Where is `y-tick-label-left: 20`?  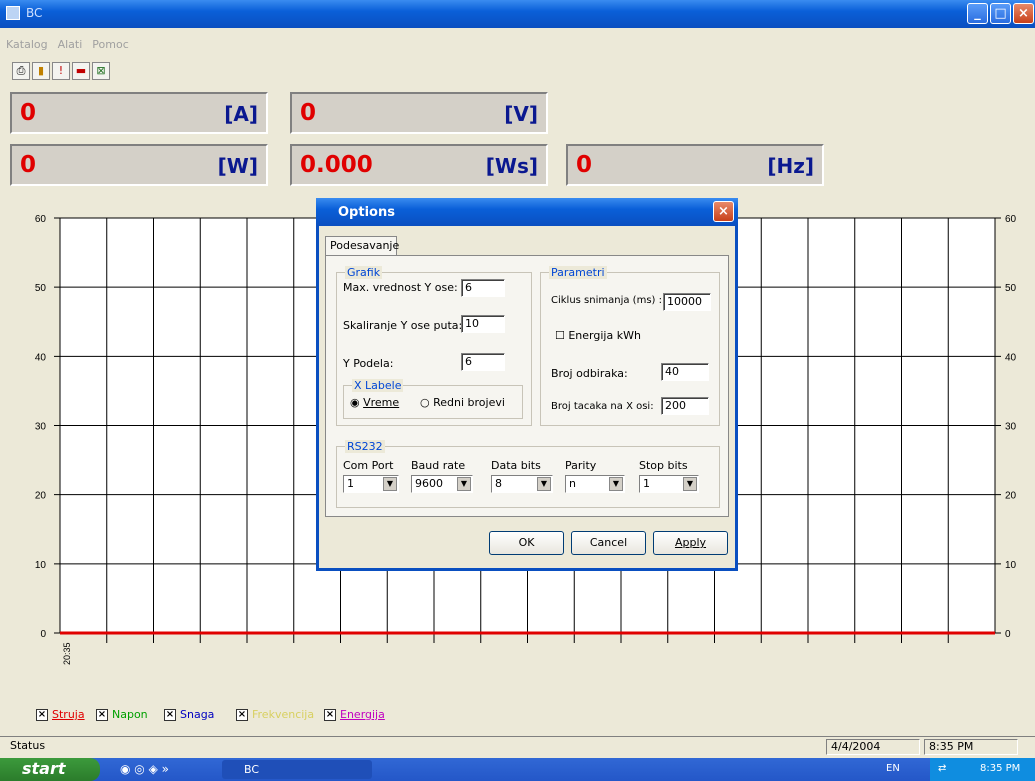 y-tick-label-left: 20 is located at coordinates (41, 496).